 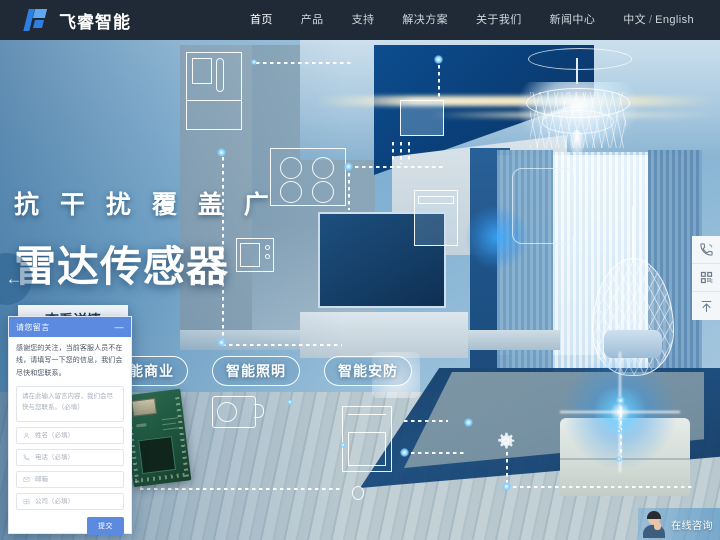 I want to click on avatar, so click(x=654, y=524).